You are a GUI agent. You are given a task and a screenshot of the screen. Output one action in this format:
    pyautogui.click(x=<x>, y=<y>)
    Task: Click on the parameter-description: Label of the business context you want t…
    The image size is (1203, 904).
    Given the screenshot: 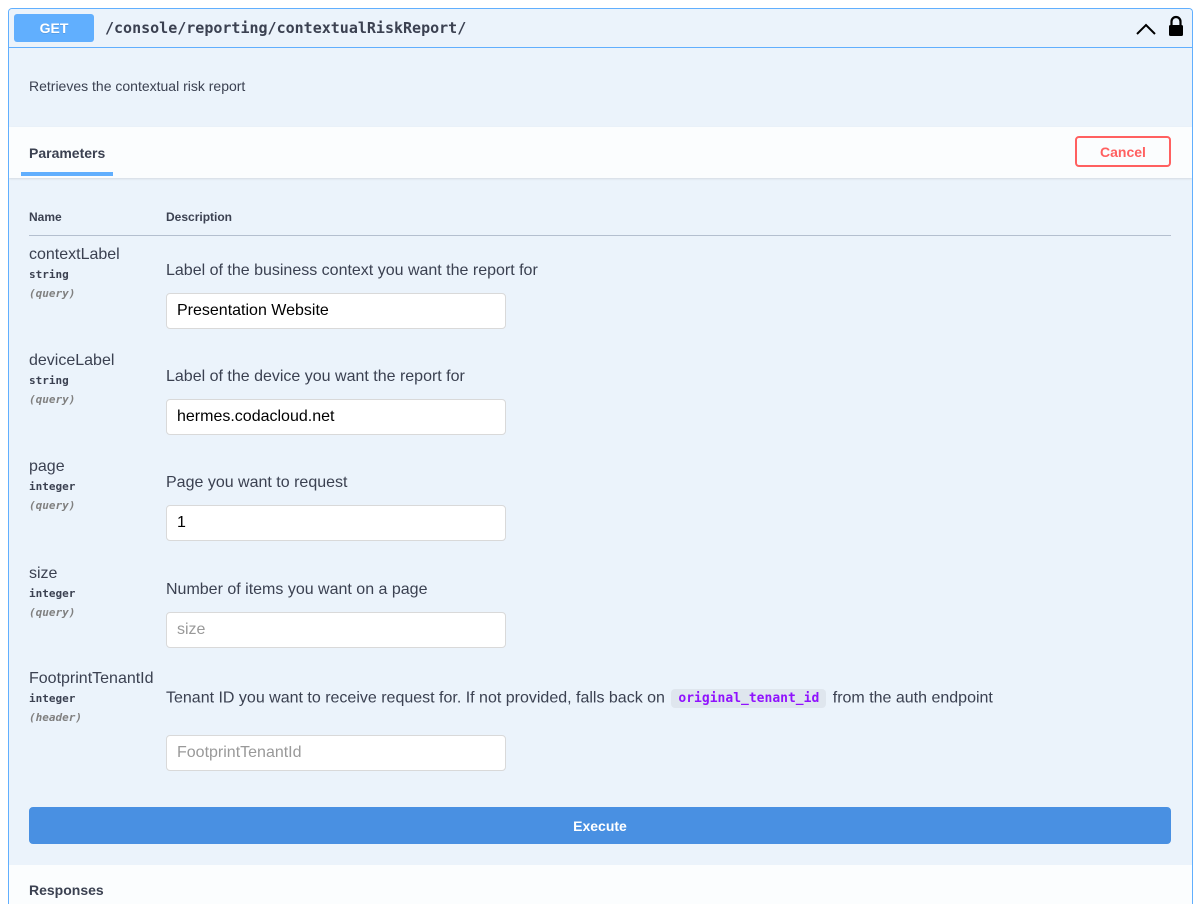 What is the action you would take?
    pyautogui.click(x=352, y=270)
    